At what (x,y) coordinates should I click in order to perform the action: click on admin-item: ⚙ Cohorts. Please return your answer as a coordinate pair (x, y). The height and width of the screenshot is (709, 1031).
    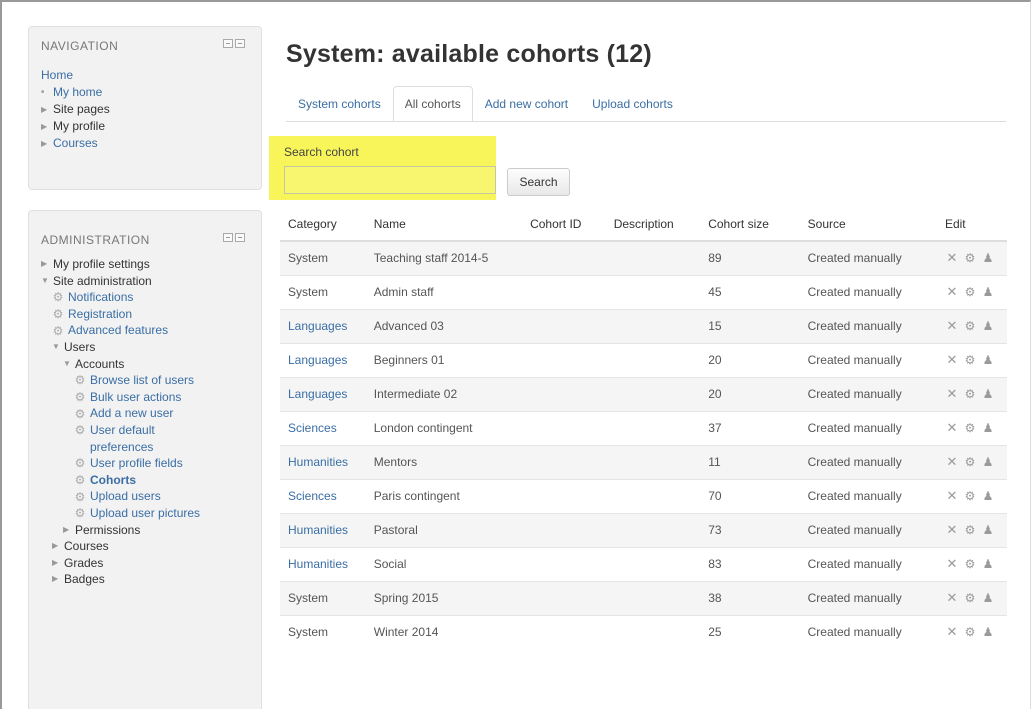
    Looking at the image, I should click on (120, 480).